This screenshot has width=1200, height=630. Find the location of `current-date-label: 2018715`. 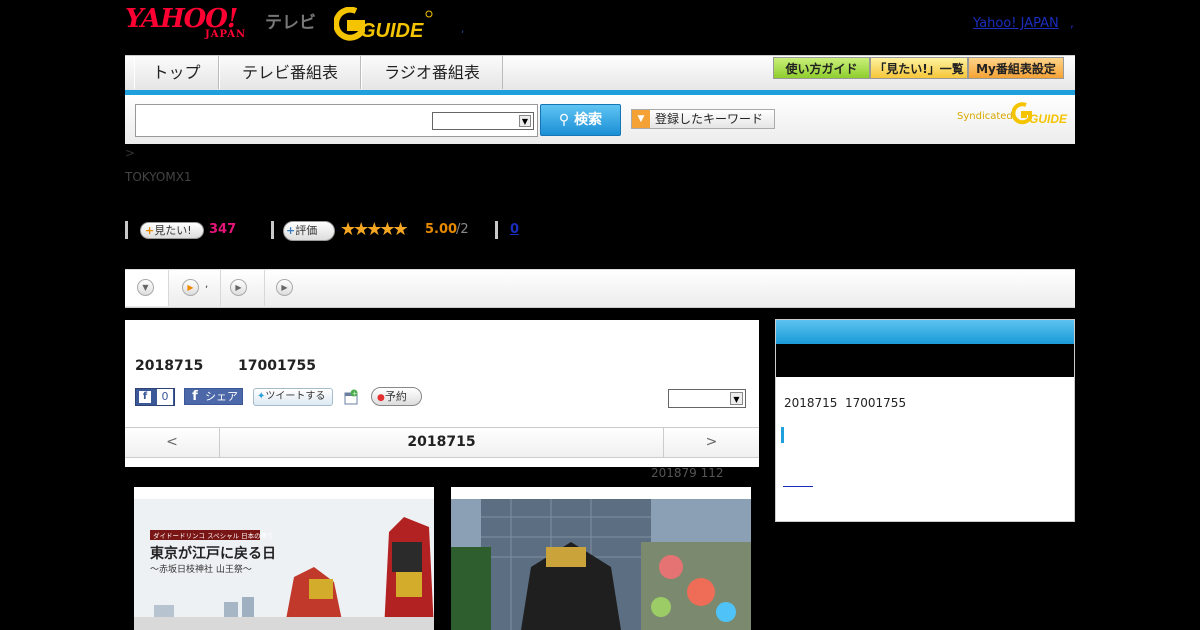

current-date-label: 2018715 is located at coordinates (441, 442).